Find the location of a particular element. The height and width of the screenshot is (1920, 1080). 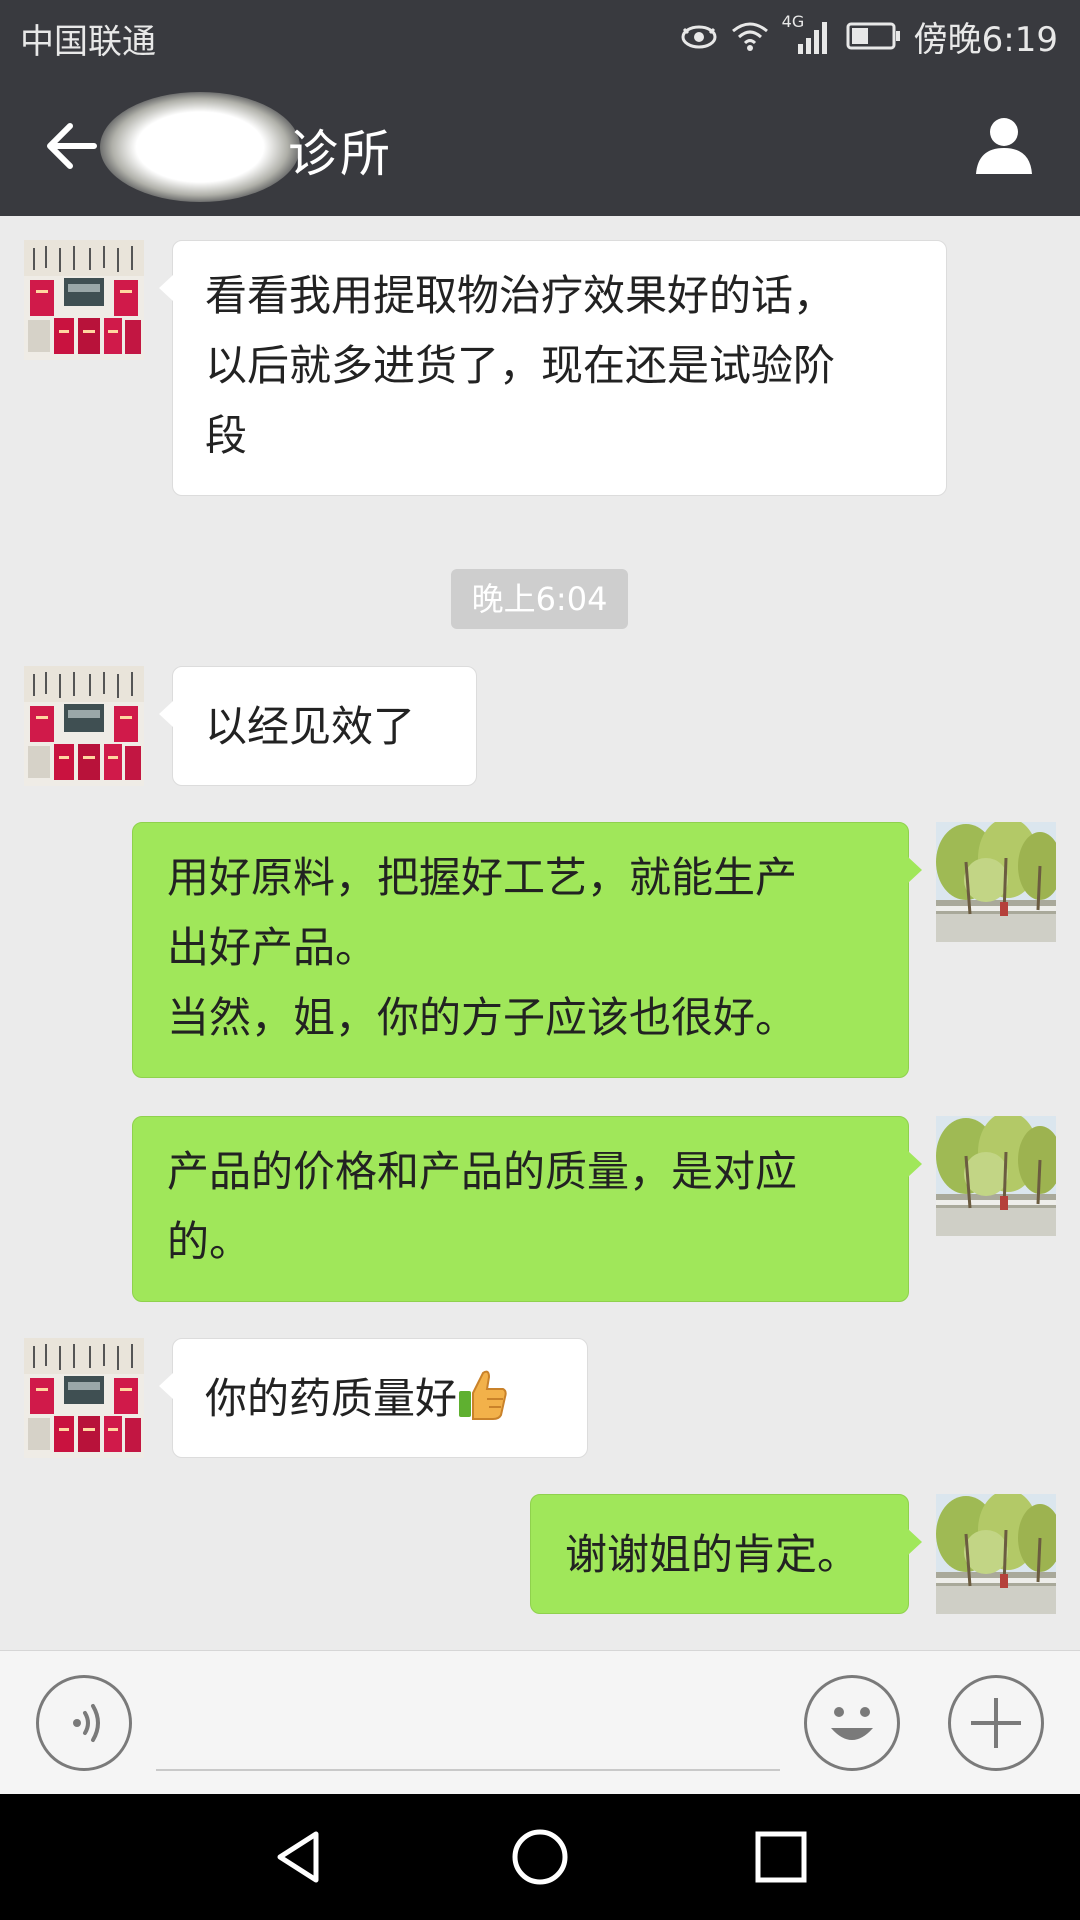

clock: 傍晚6:19 is located at coordinates (985, 39).